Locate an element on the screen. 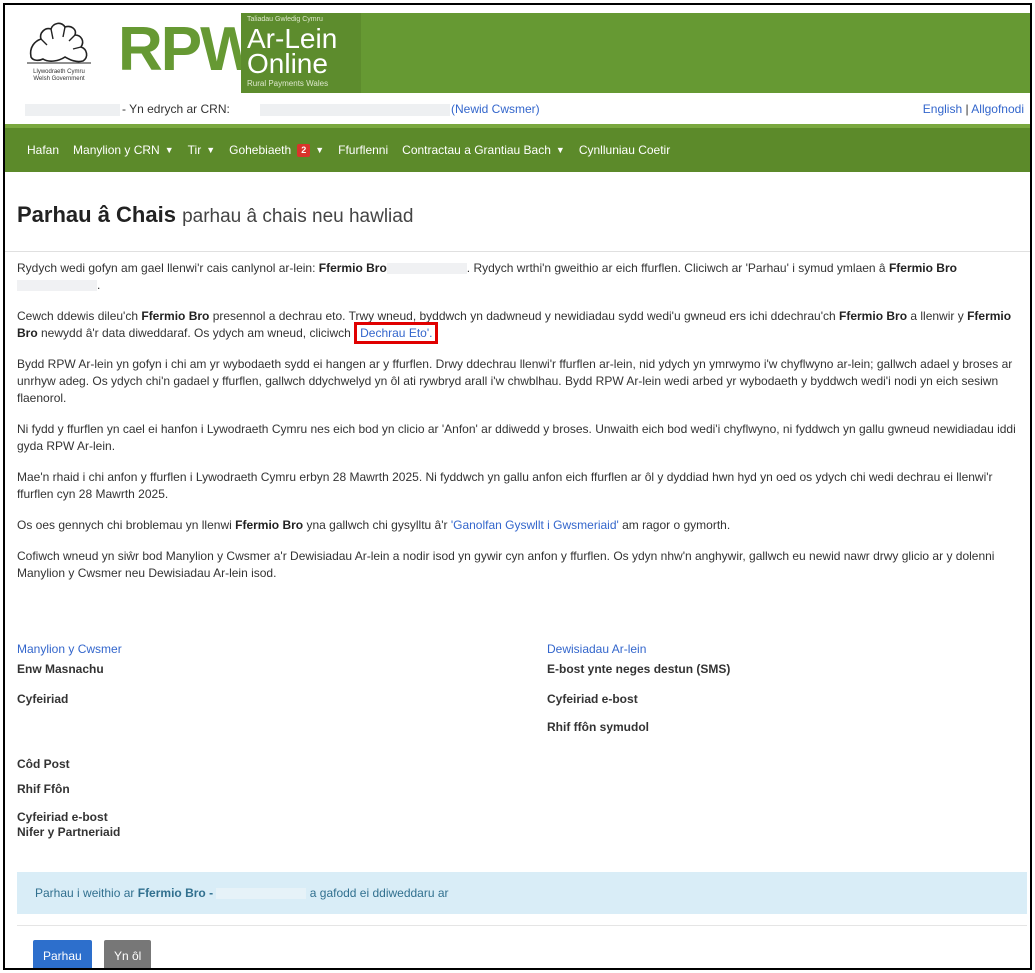 The image size is (1035, 973). nav-crn-details: Manylion y CRN ▼ is located at coordinates (123, 150).